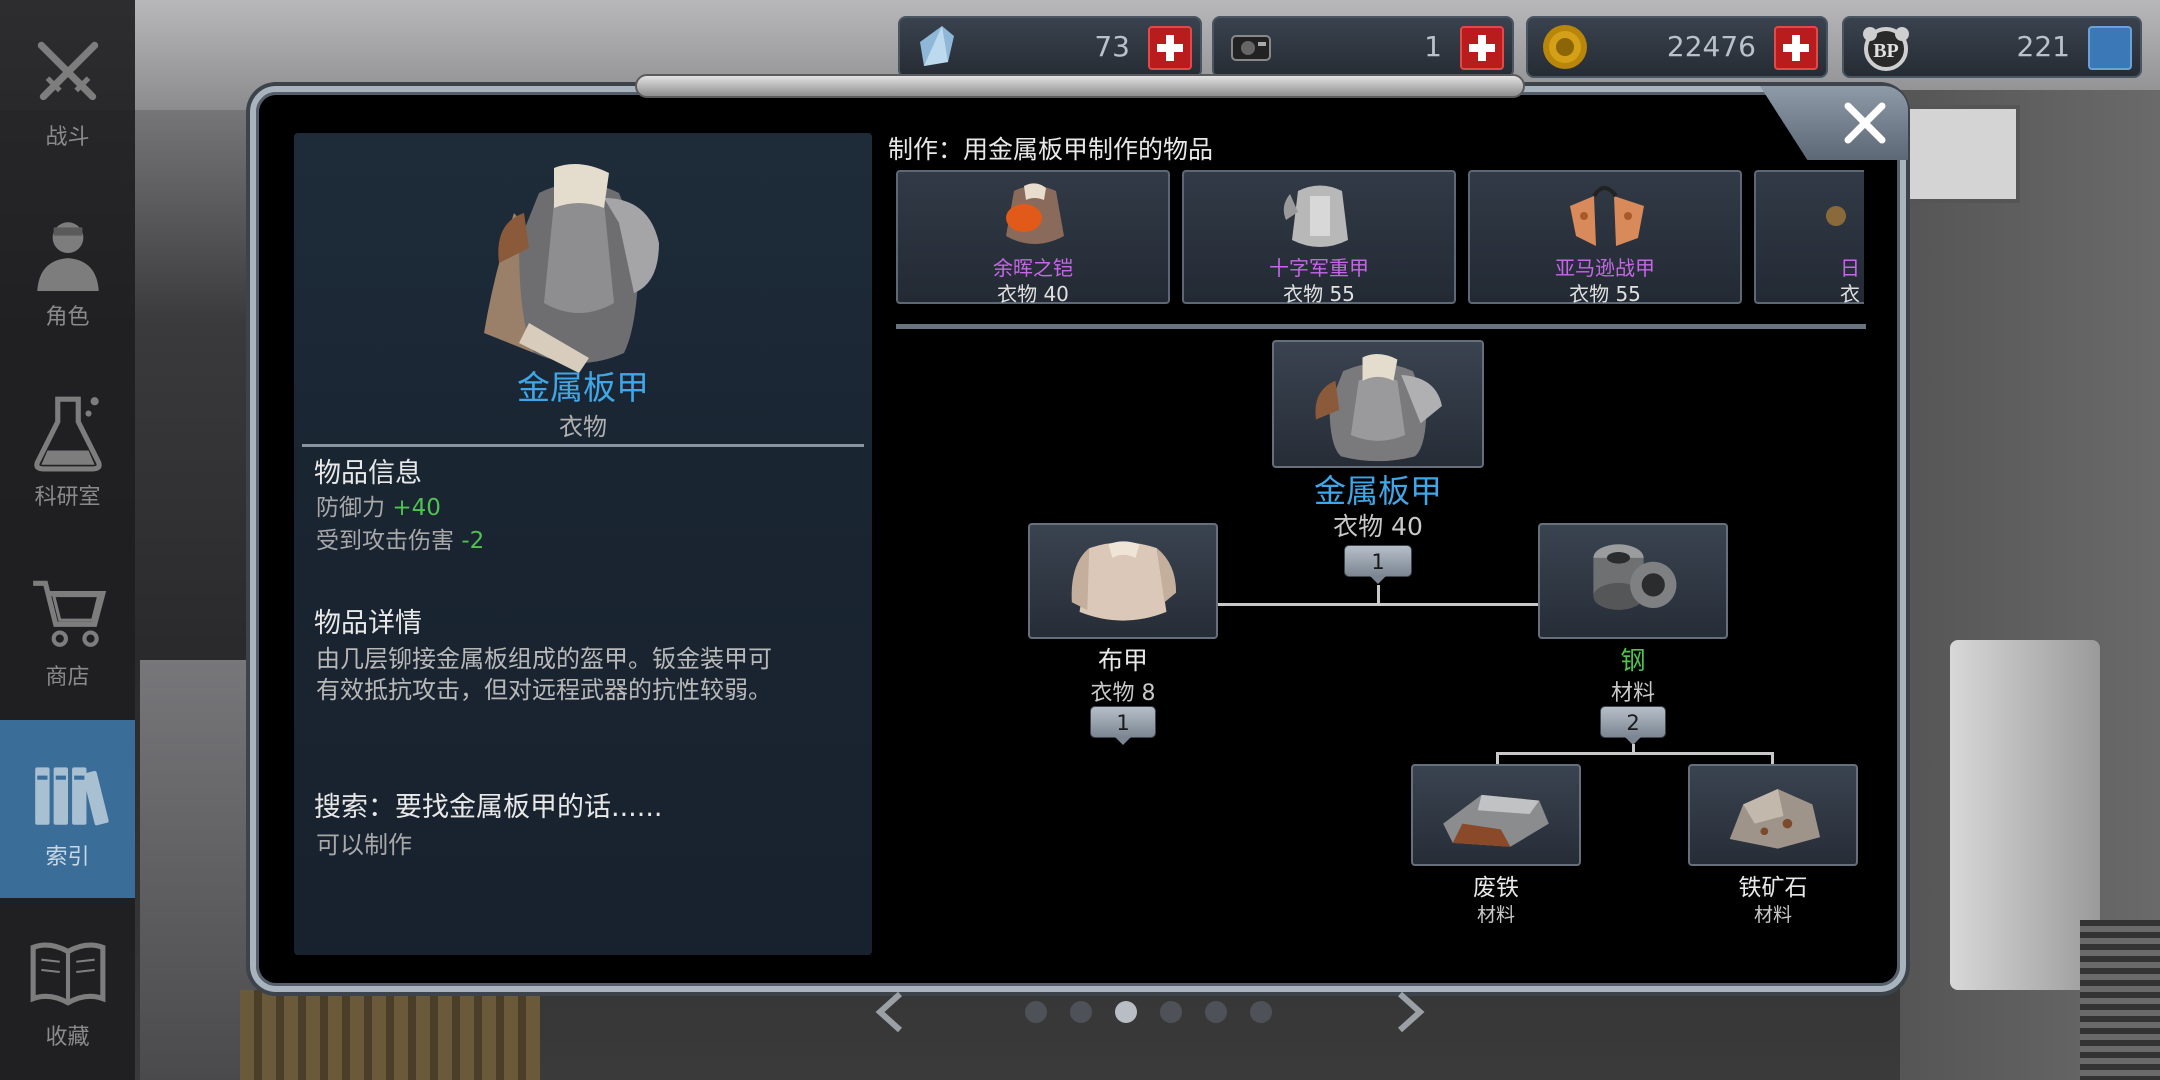 Image resolution: width=2160 pixels, height=1080 pixels. What do you see at coordinates (1865, 123) in the screenshot?
I see `close-icon` at bounding box center [1865, 123].